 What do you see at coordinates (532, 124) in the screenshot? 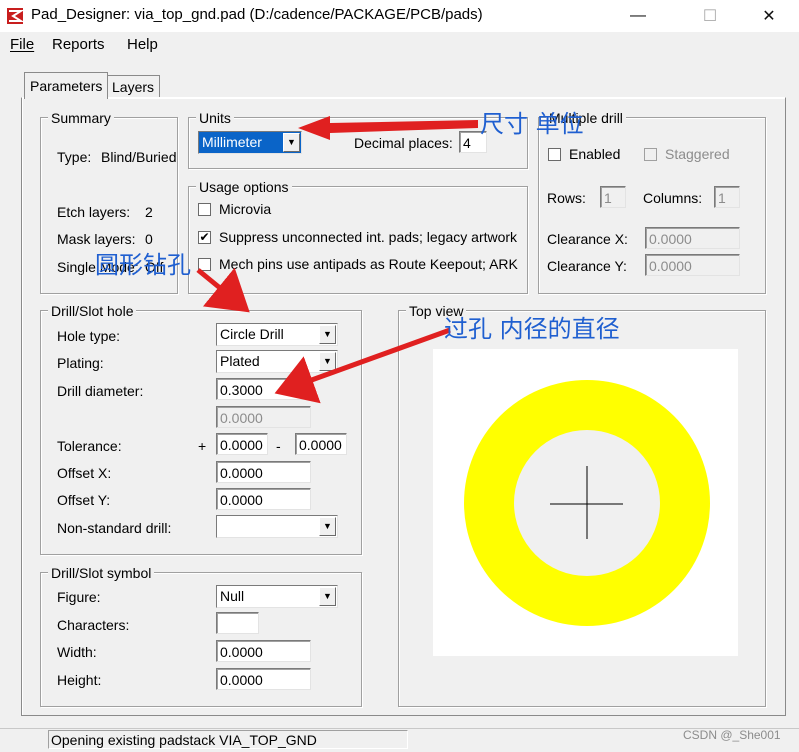
I see `units-annotation: 尺寸 单位` at bounding box center [532, 124].